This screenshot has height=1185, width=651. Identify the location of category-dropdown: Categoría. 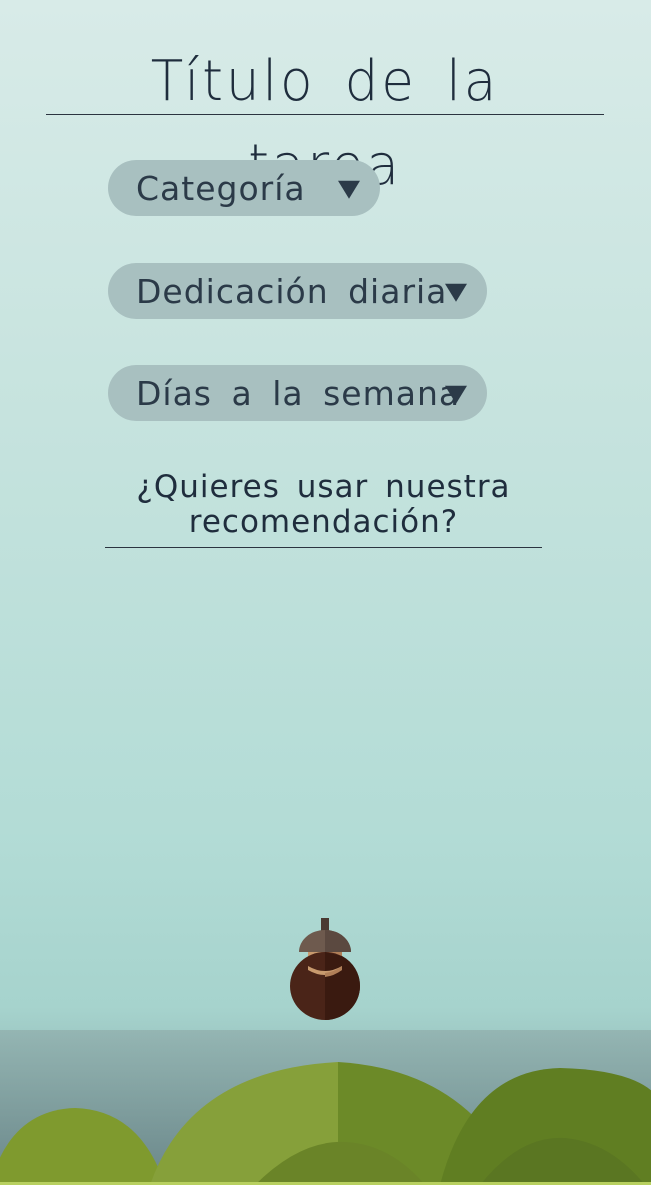
(244, 188).